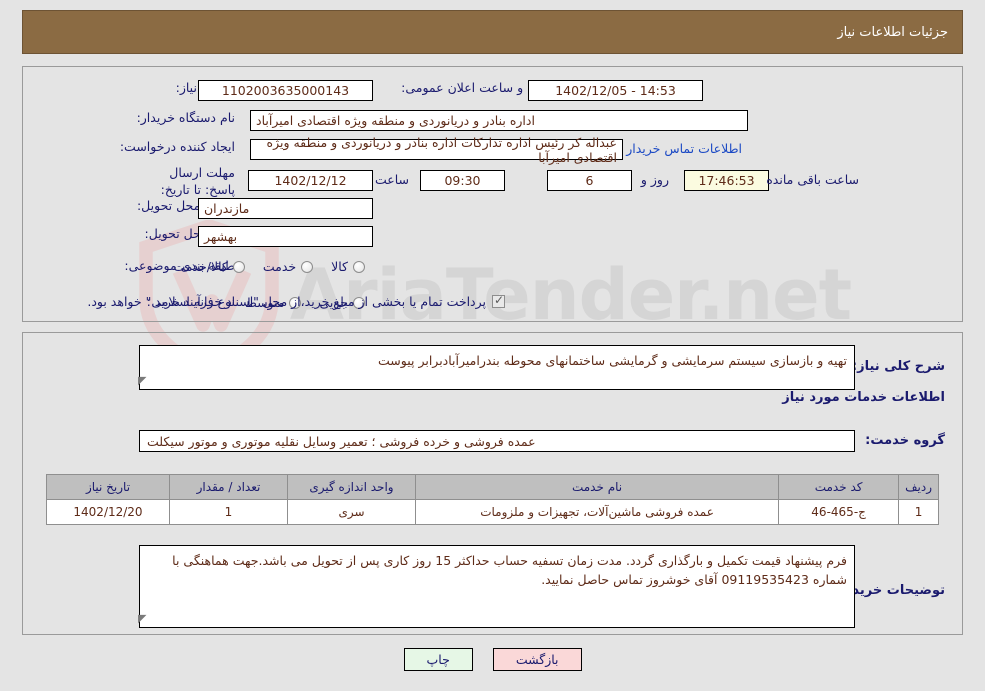  Describe the element at coordinates (279, 266) in the screenshot. I see `category-option-label-1: خدمت` at that location.